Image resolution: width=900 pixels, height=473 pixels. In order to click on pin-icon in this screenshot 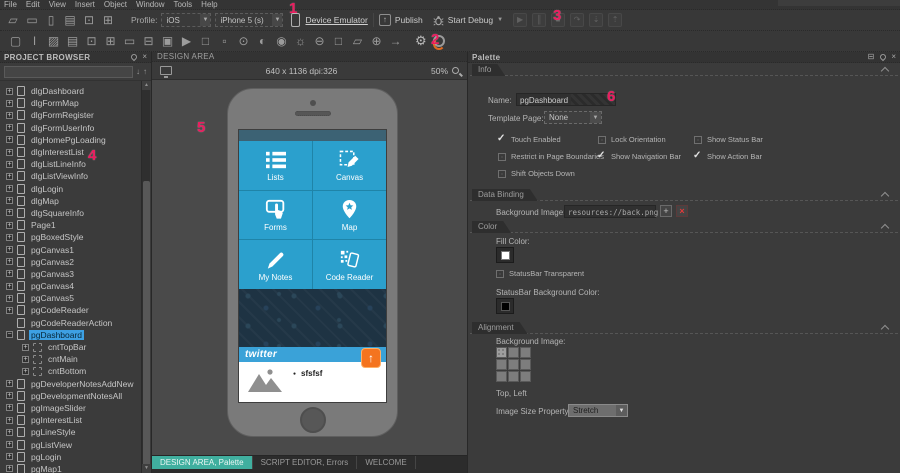, I will do `click(134, 57)`.